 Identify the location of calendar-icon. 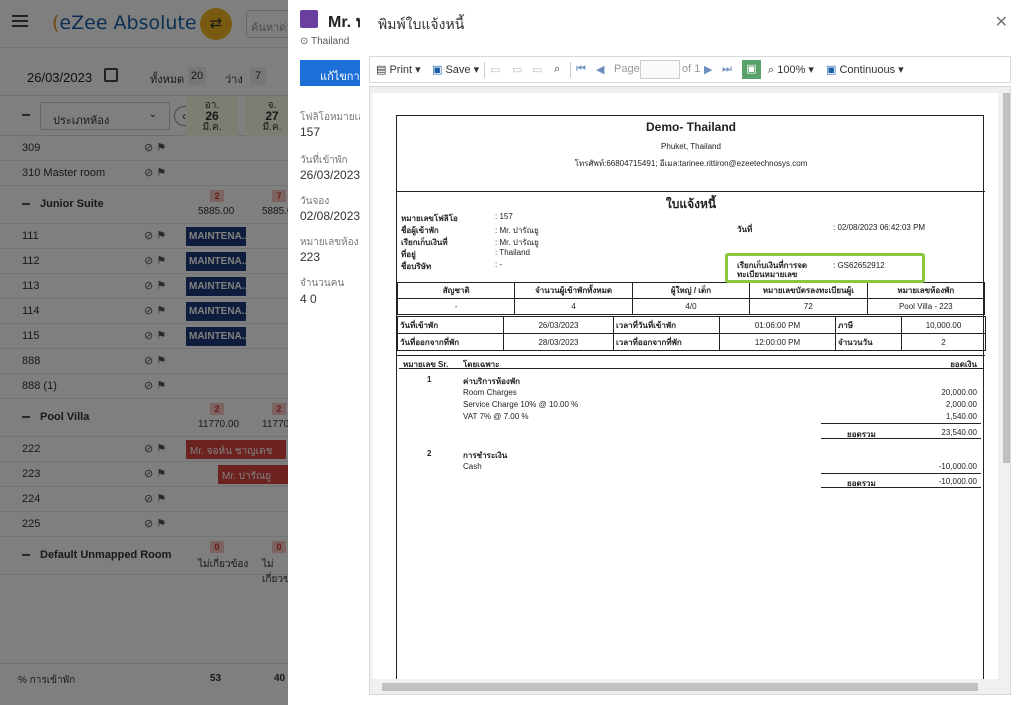
(309, 19).